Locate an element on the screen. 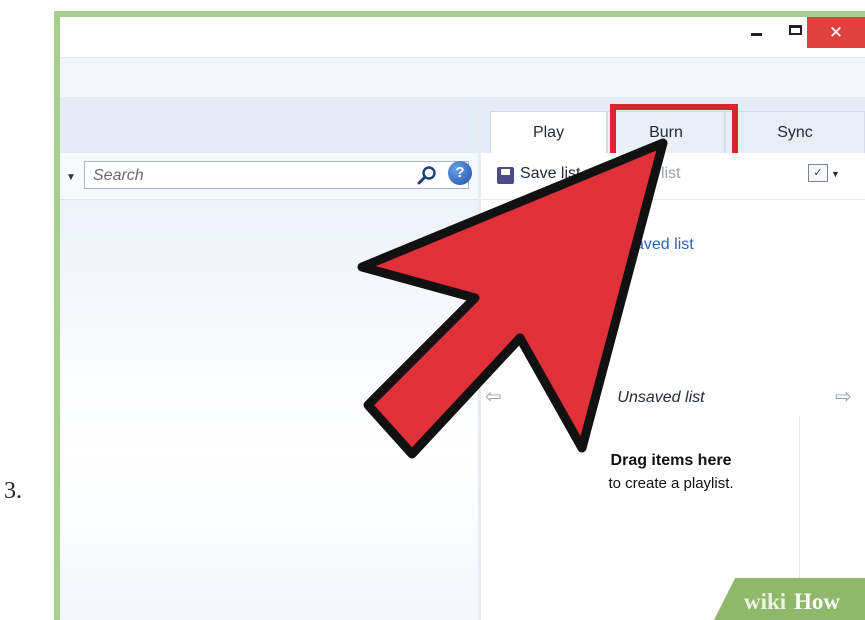 The image size is (865, 620). list-options-dropdown-arrow: ▼ is located at coordinates (835, 174).